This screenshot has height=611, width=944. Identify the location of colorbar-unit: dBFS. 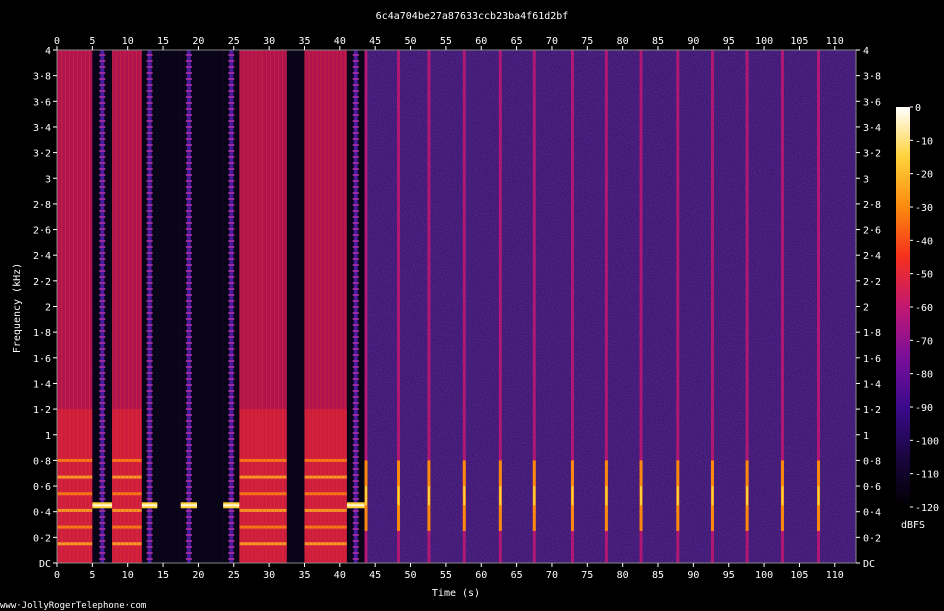
(913, 525).